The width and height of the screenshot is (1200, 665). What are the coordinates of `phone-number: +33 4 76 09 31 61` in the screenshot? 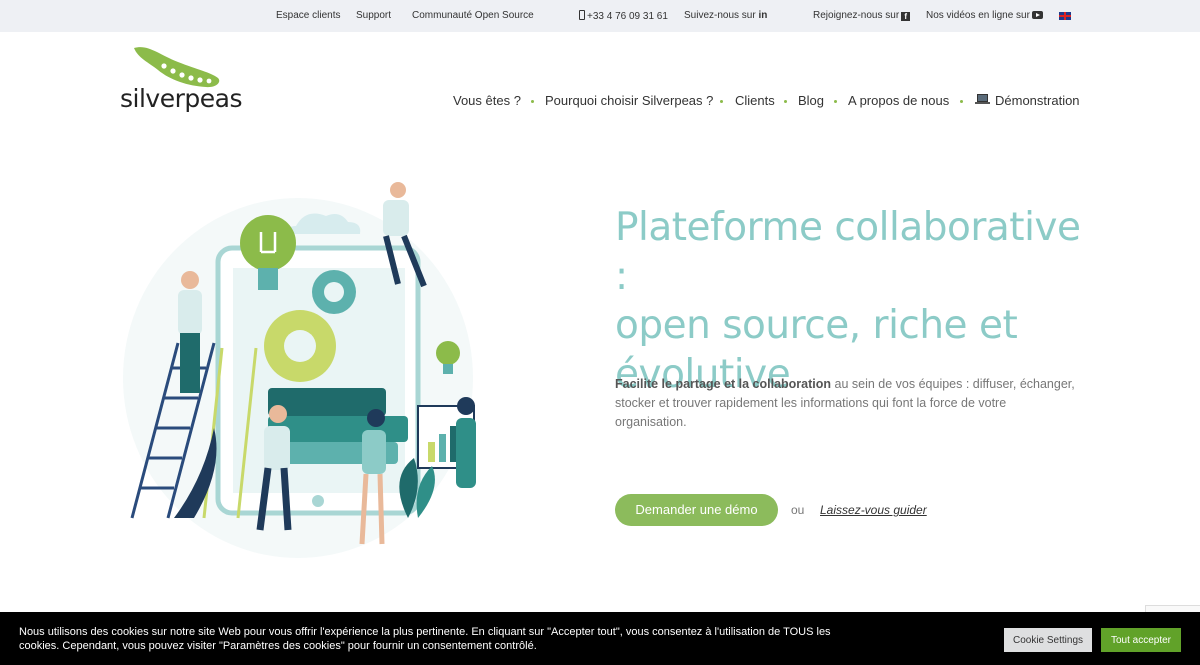 It's located at (627, 16).